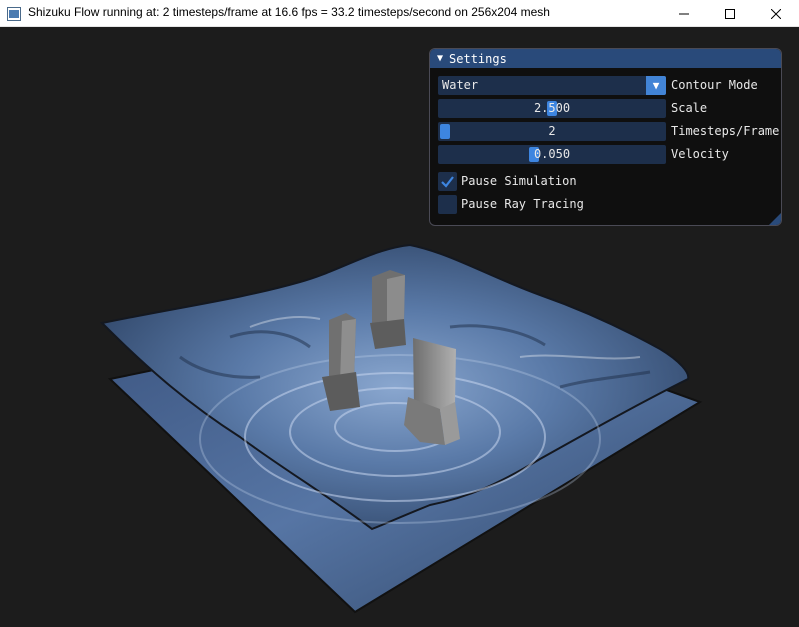  Describe the element at coordinates (14, 13) in the screenshot. I see `window-app-icon` at that location.